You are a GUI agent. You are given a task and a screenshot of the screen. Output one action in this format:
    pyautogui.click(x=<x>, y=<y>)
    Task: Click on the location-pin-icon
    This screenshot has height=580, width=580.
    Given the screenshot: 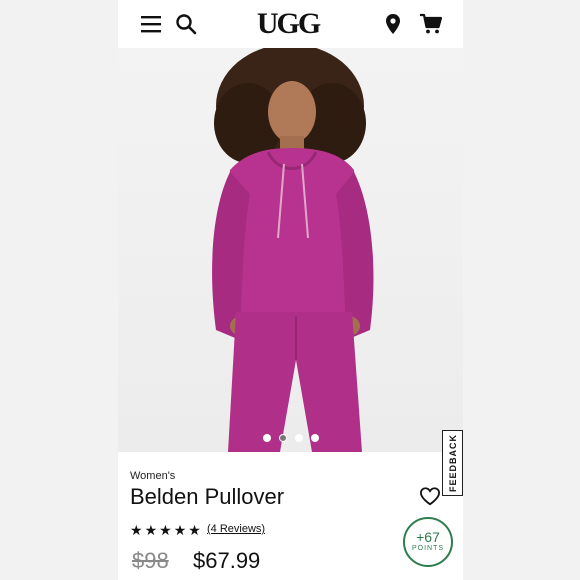 What is the action you would take?
    pyautogui.click(x=393, y=24)
    